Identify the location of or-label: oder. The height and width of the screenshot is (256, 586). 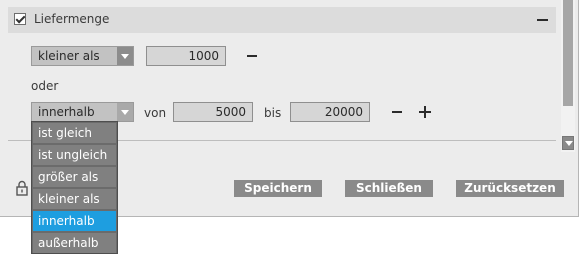
(45, 86).